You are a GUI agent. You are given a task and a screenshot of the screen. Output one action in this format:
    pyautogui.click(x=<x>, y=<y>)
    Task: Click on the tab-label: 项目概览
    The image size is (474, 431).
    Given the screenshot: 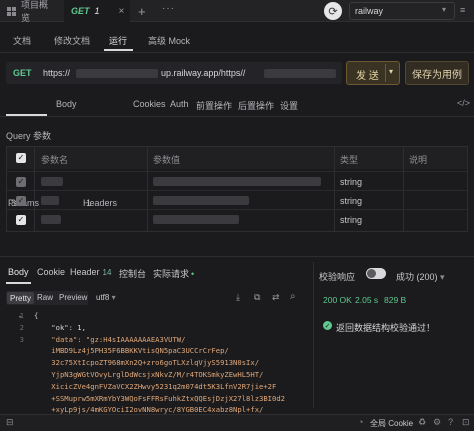 What is the action you would take?
    pyautogui.click(x=35, y=11)
    